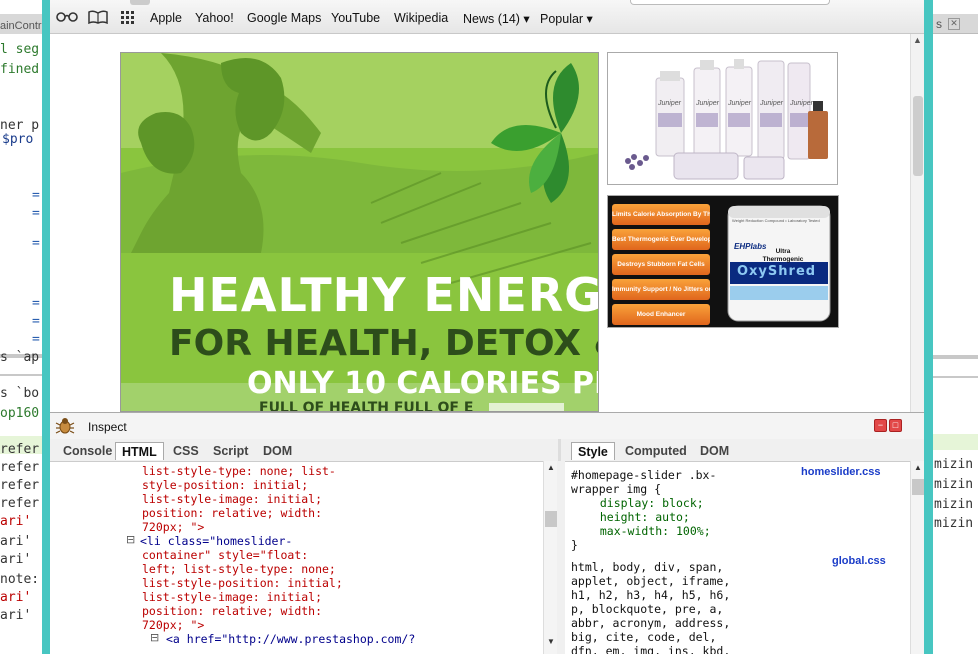  Describe the element at coordinates (895, 425) in the screenshot. I see `inspector-close-button: □` at that location.